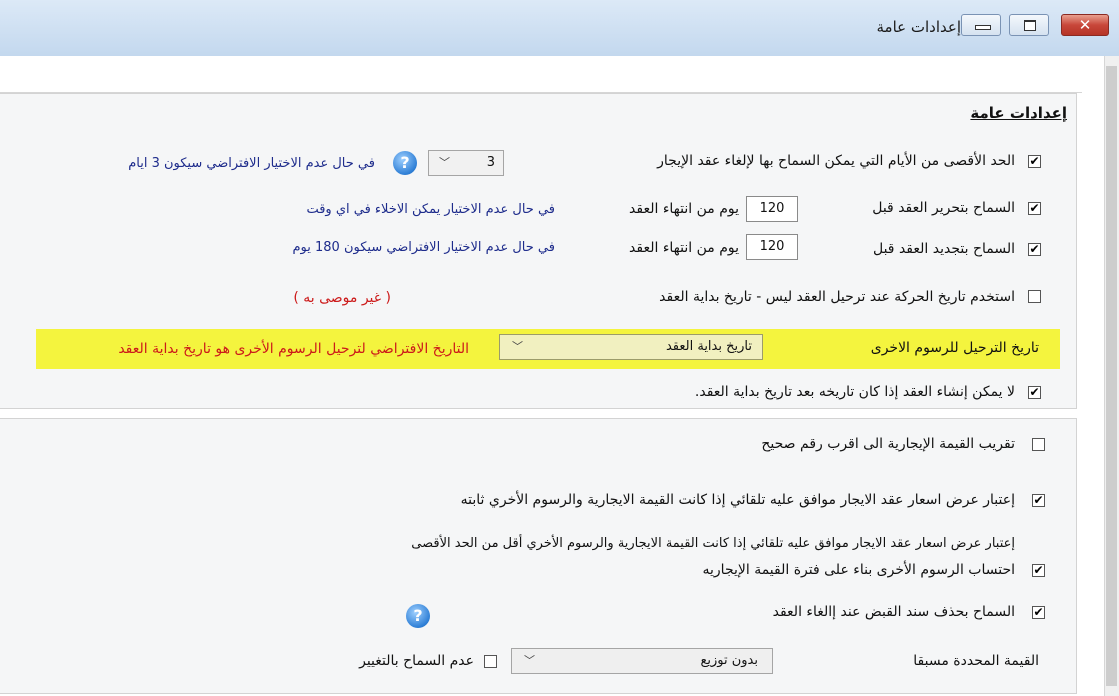 The image size is (1119, 696). I want to click on allow-renew-label: السماح بتجديد العقد قبل, so click(943, 249).